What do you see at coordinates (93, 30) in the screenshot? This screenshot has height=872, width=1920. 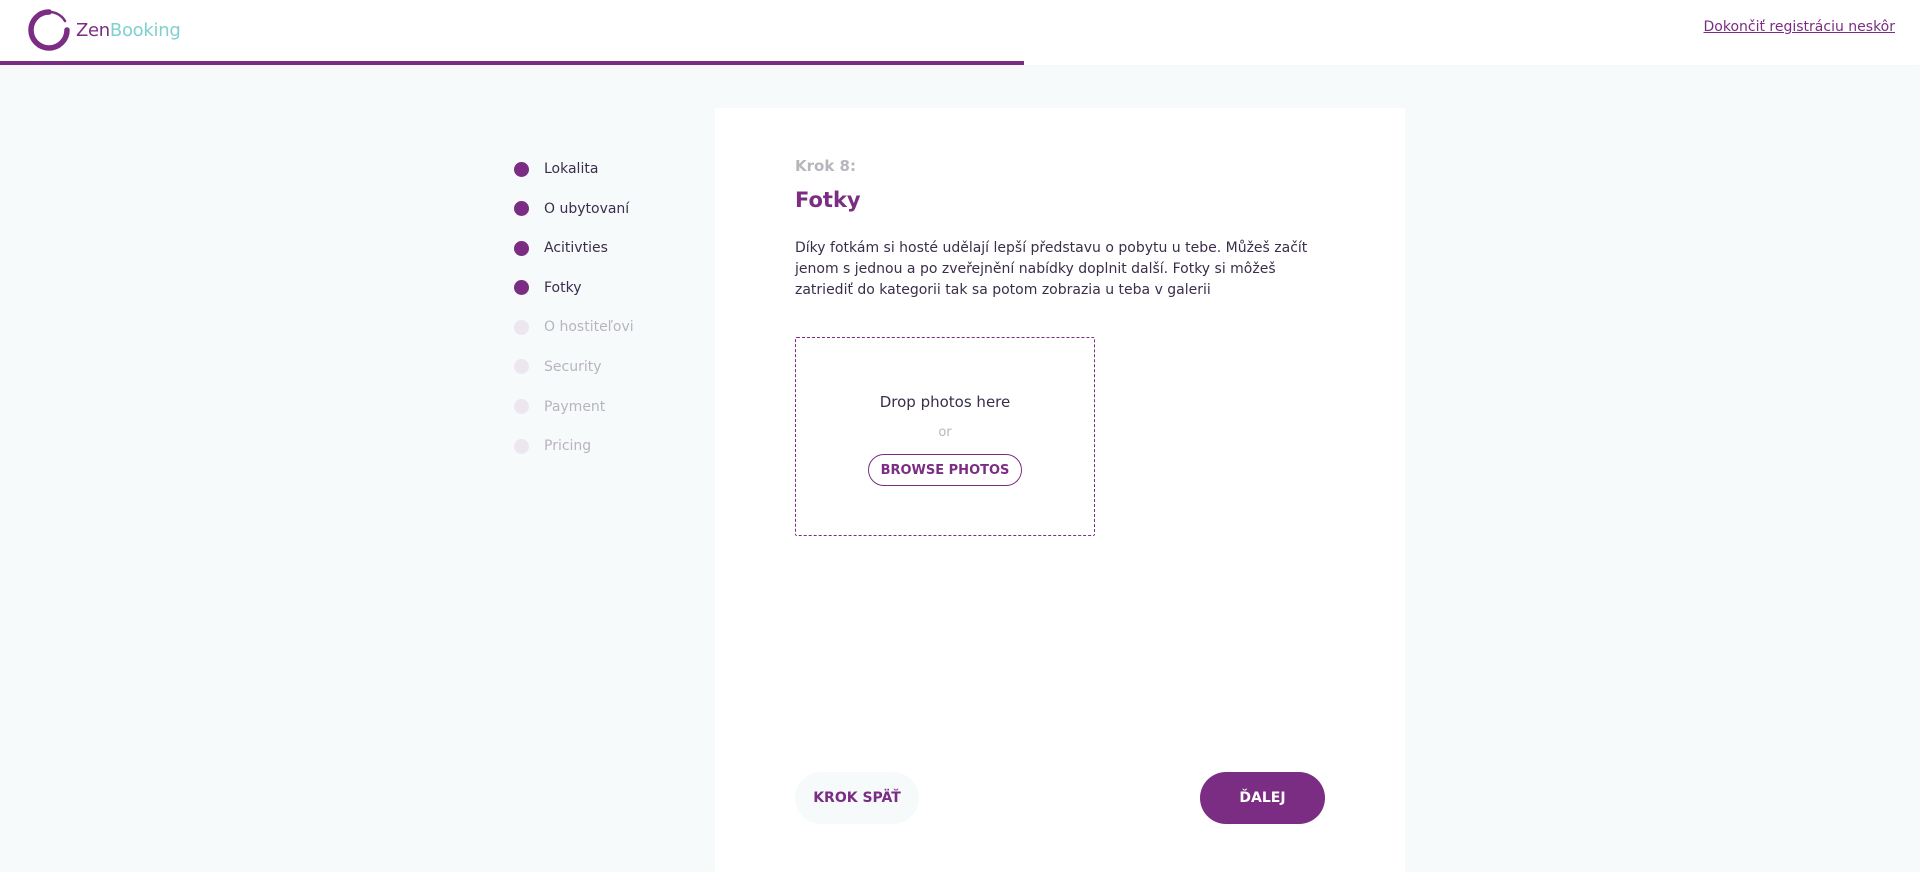 I see `logo-text-zen: Zen` at bounding box center [93, 30].